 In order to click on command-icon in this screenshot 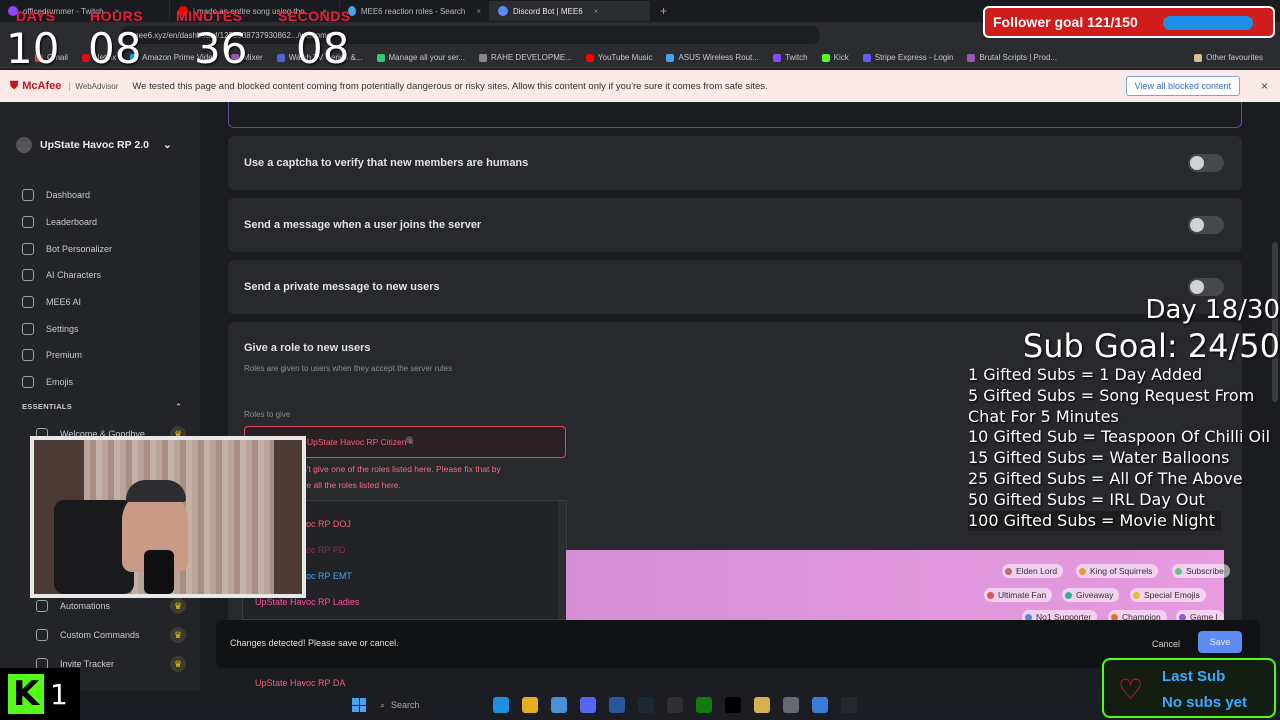, I will do `click(42, 635)`.